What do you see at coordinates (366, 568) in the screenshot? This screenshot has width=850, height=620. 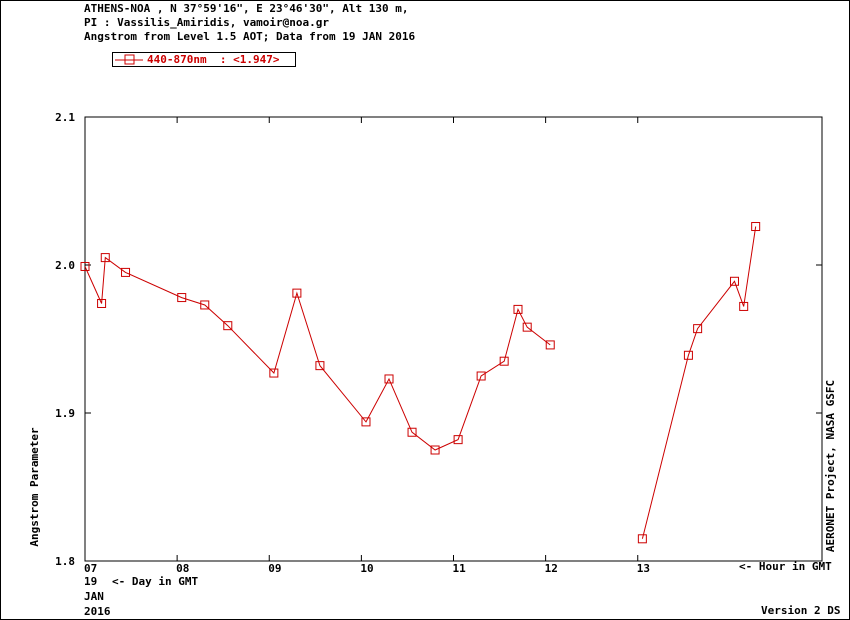 I see `x-tick-label: 10` at bounding box center [366, 568].